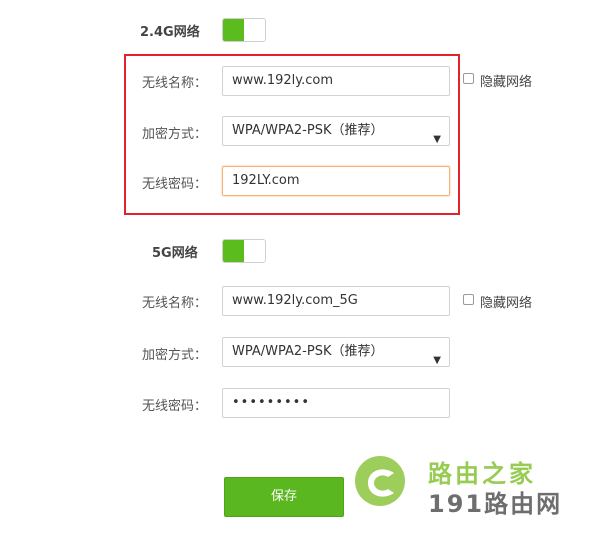 This screenshot has width=600, height=533. What do you see at coordinates (175, 303) in the screenshot?
I see `band-5-ssid-label: 无线名称：` at bounding box center [175, 303].